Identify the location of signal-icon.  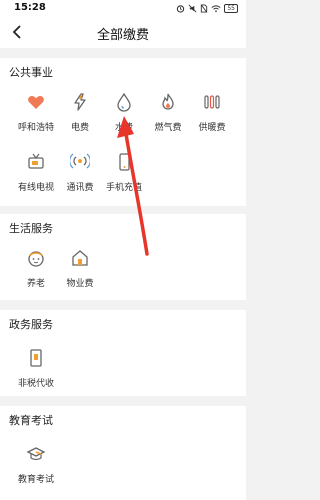
(80, 161).